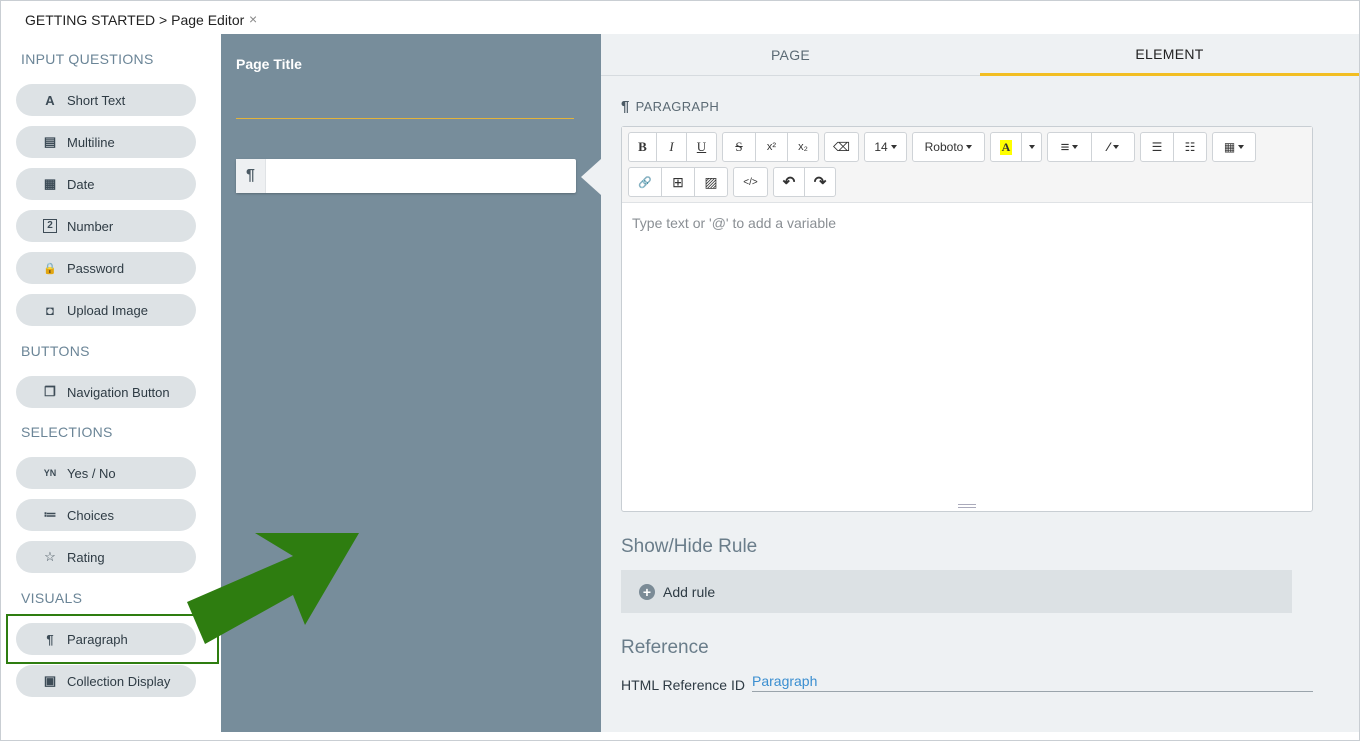 The height and width of the screenshot is (741, 1360). Describe the element at coordinates (50, 391) in the screenshot. I see `navigation-icon: ❐` at that location.